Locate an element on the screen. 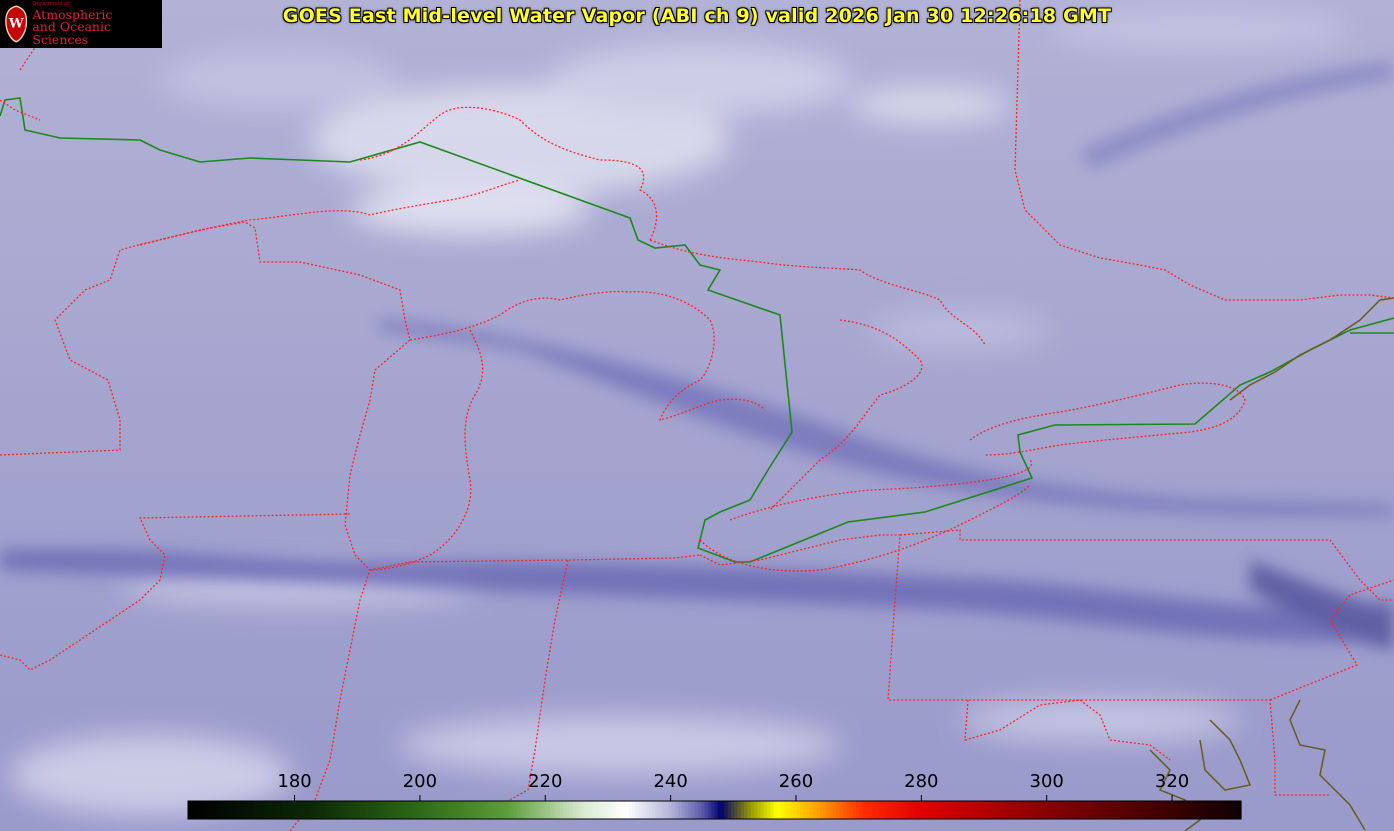 The width and height of the screenshot is (1394, 831). colorbar-tick-label: 200 is located at coordinates (420, 781).